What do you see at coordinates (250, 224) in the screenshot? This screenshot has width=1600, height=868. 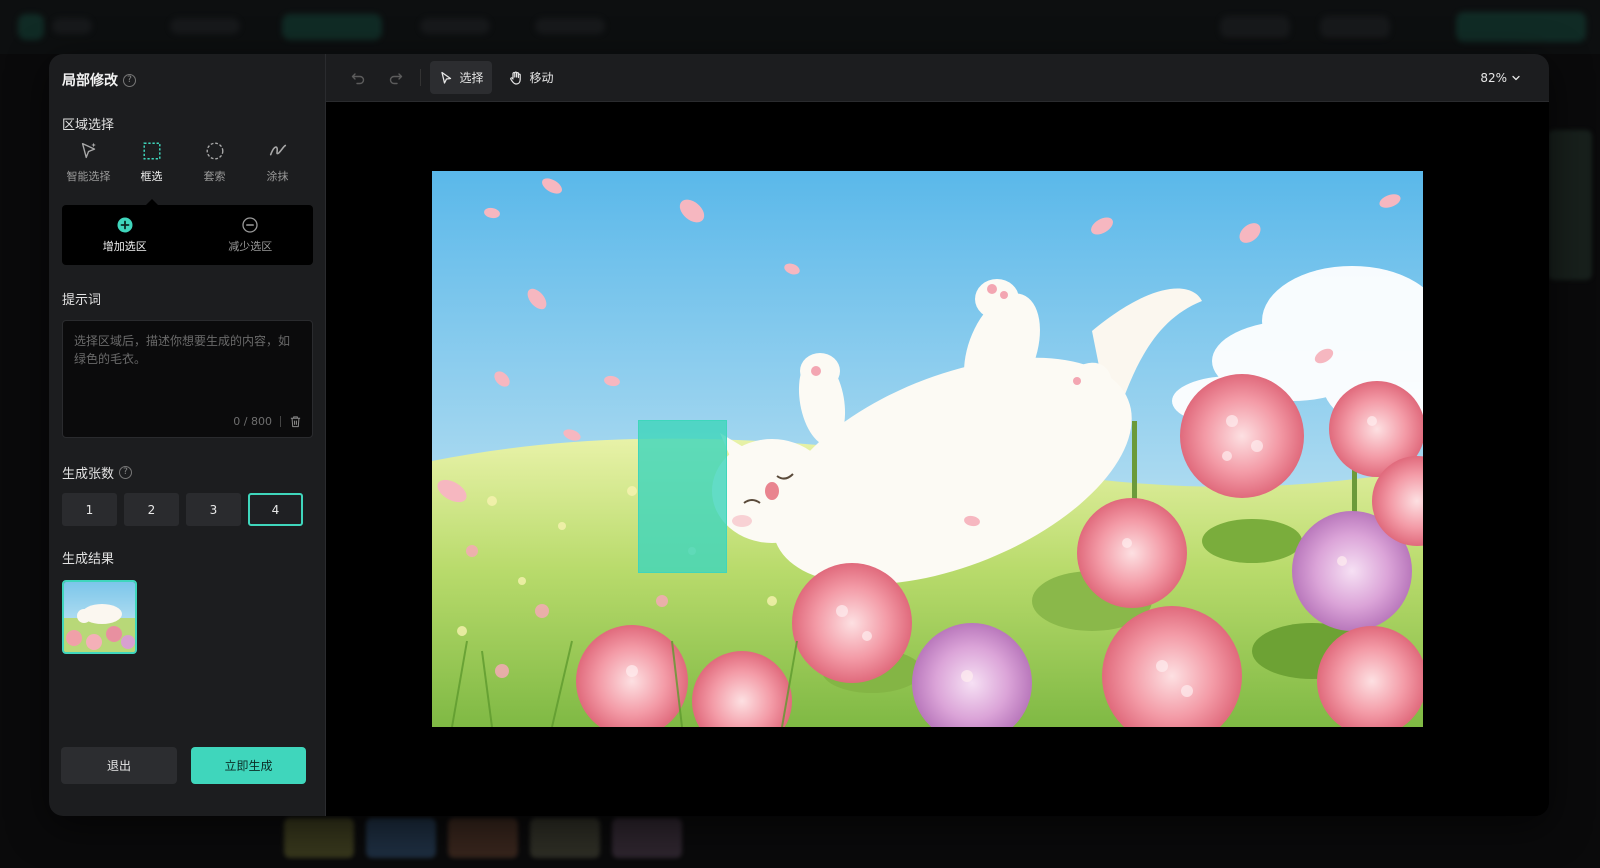 I see `minus-circle-icon` at bounding box center [250, 224].